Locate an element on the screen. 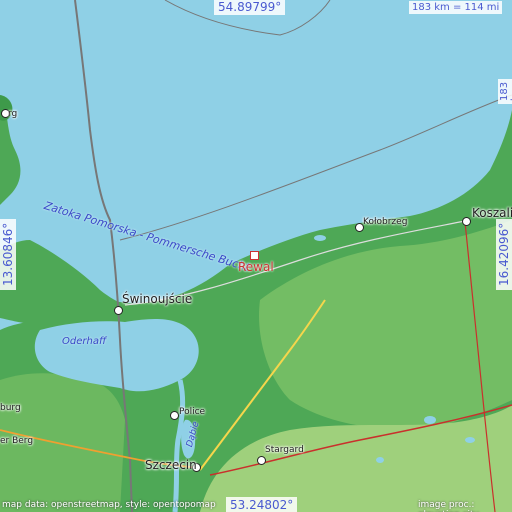 This screenshot has height=512, width=512. coord-right: 16.42096° is located at coordinates (504, 254).